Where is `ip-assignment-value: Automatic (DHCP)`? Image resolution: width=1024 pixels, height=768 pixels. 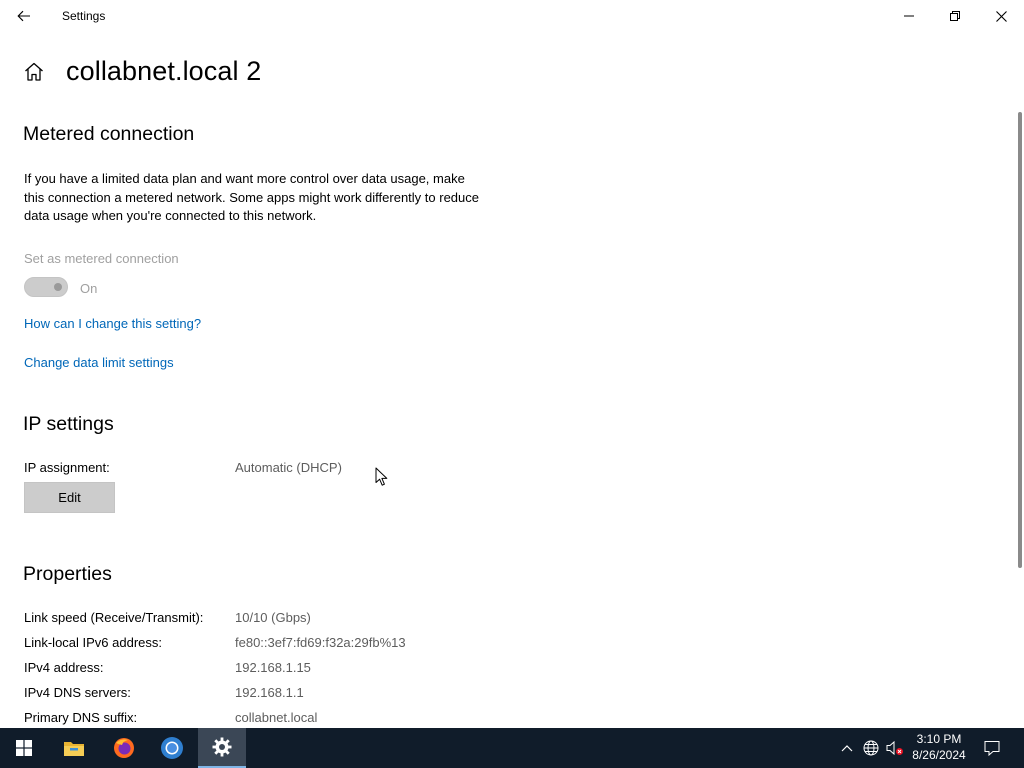 ip-assignment-value: Automatic (DHCP) is located at coordinates (288, 467).